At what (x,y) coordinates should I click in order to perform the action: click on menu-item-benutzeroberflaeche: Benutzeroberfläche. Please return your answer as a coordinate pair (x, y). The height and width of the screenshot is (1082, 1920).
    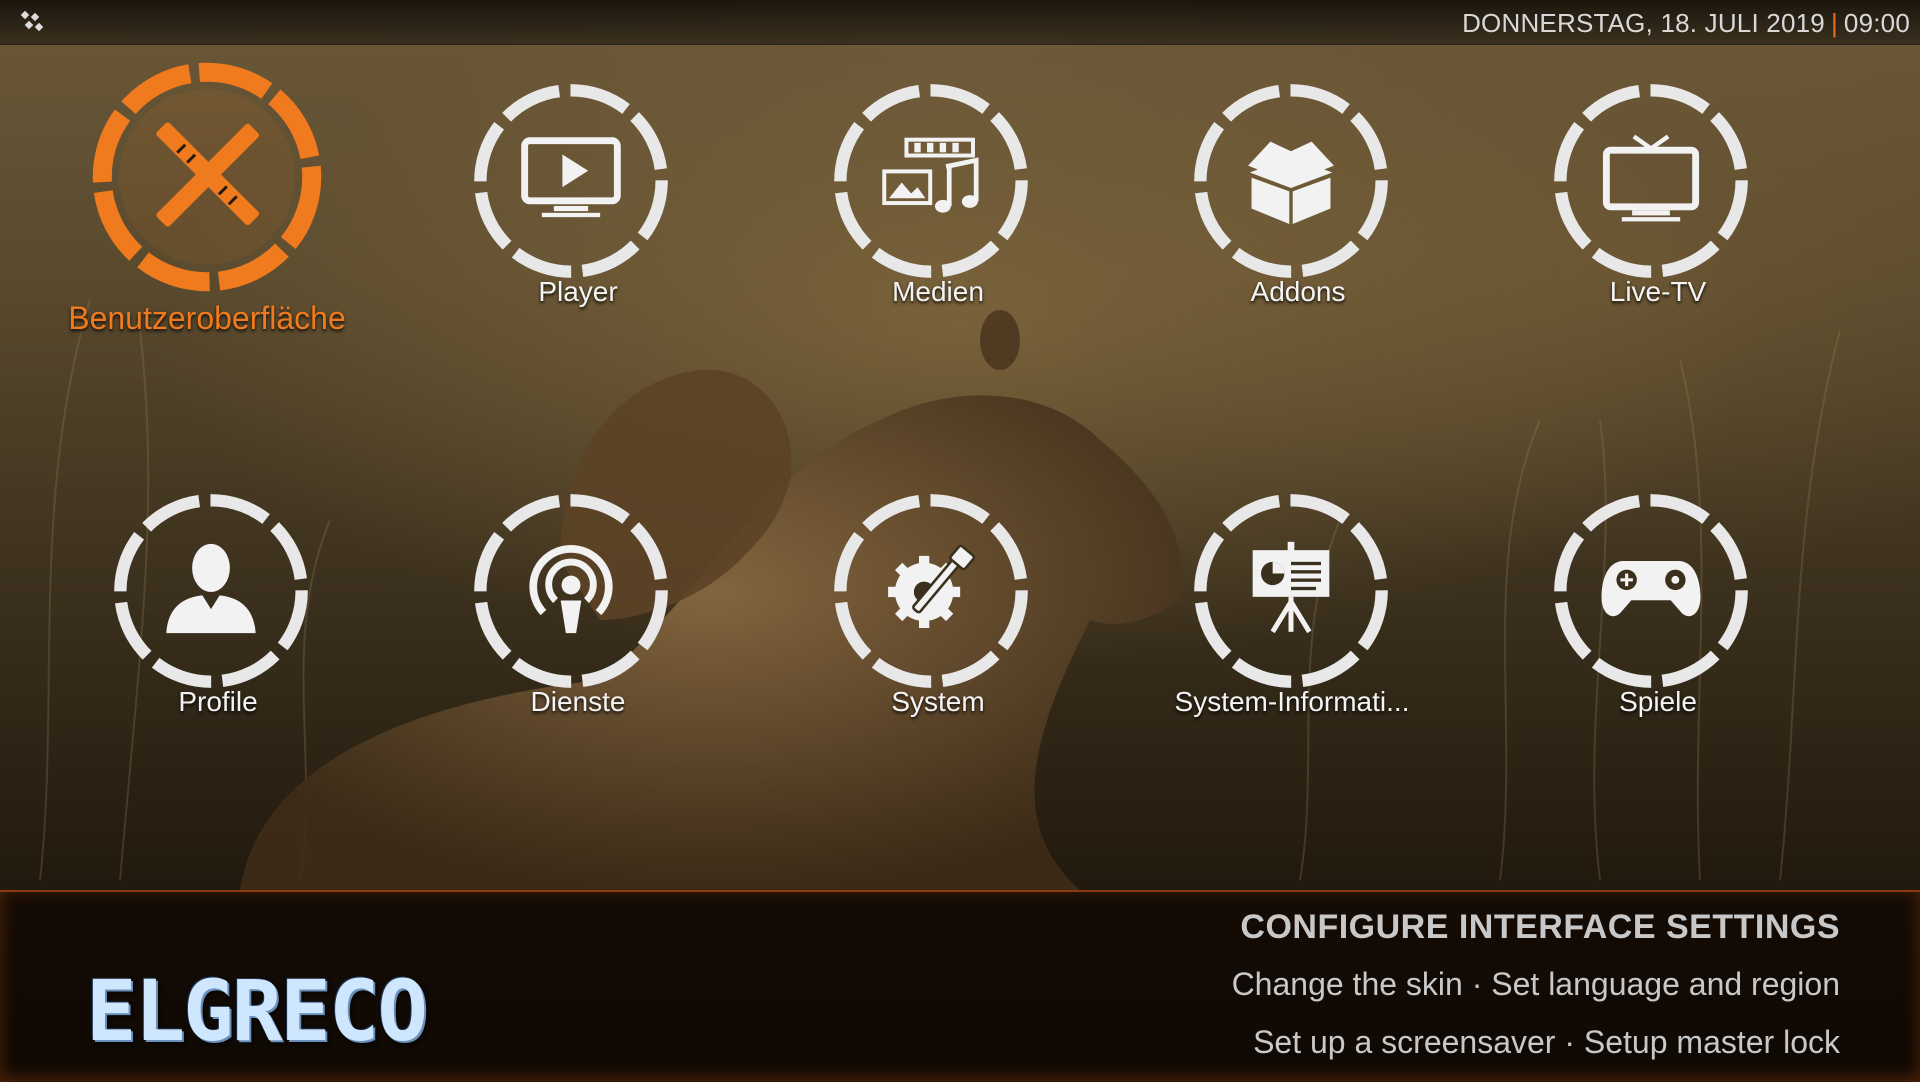
    Looking at the image, I should click on (207, 198).